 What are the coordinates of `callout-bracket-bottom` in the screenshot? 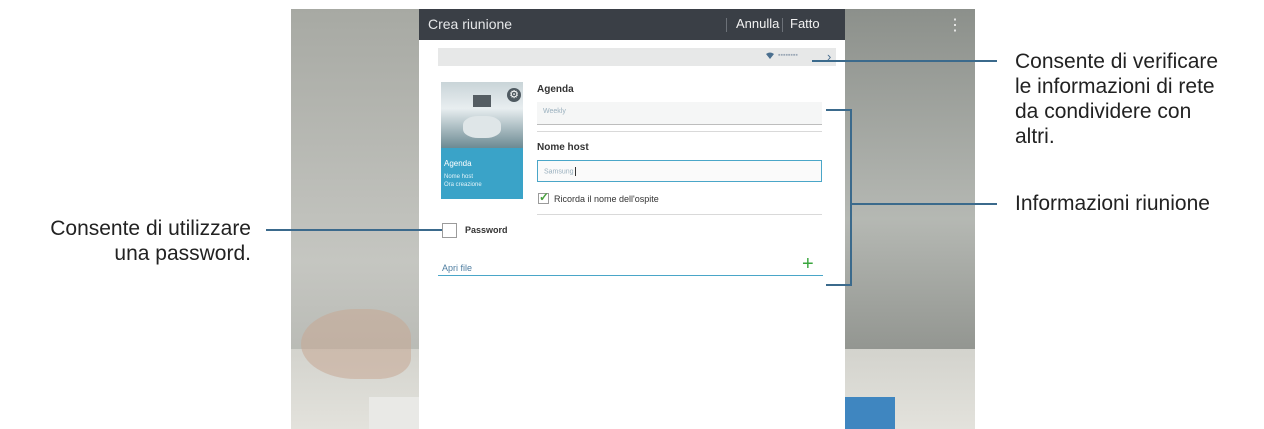 It's located at (838, 285).